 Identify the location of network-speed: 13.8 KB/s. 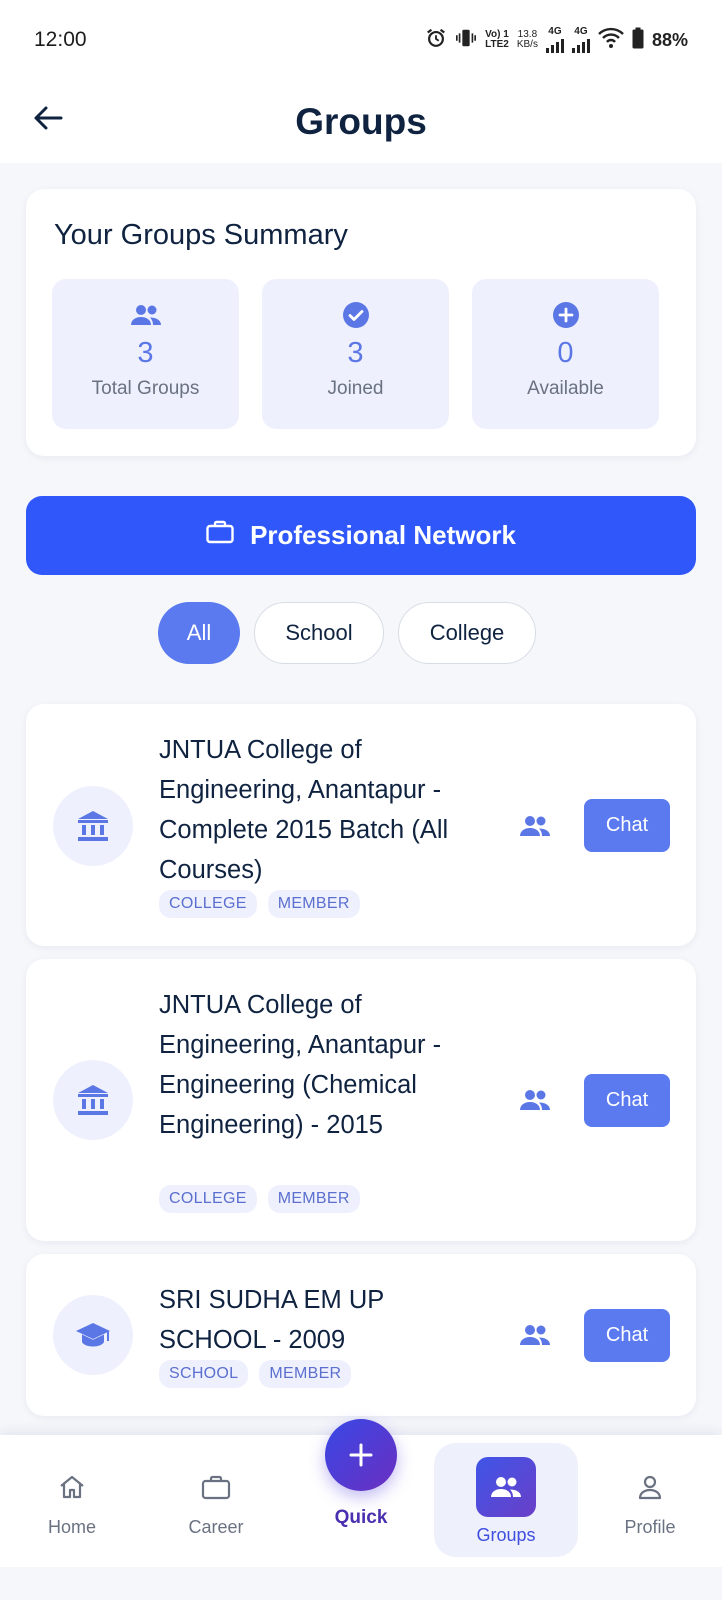
(527, 40).